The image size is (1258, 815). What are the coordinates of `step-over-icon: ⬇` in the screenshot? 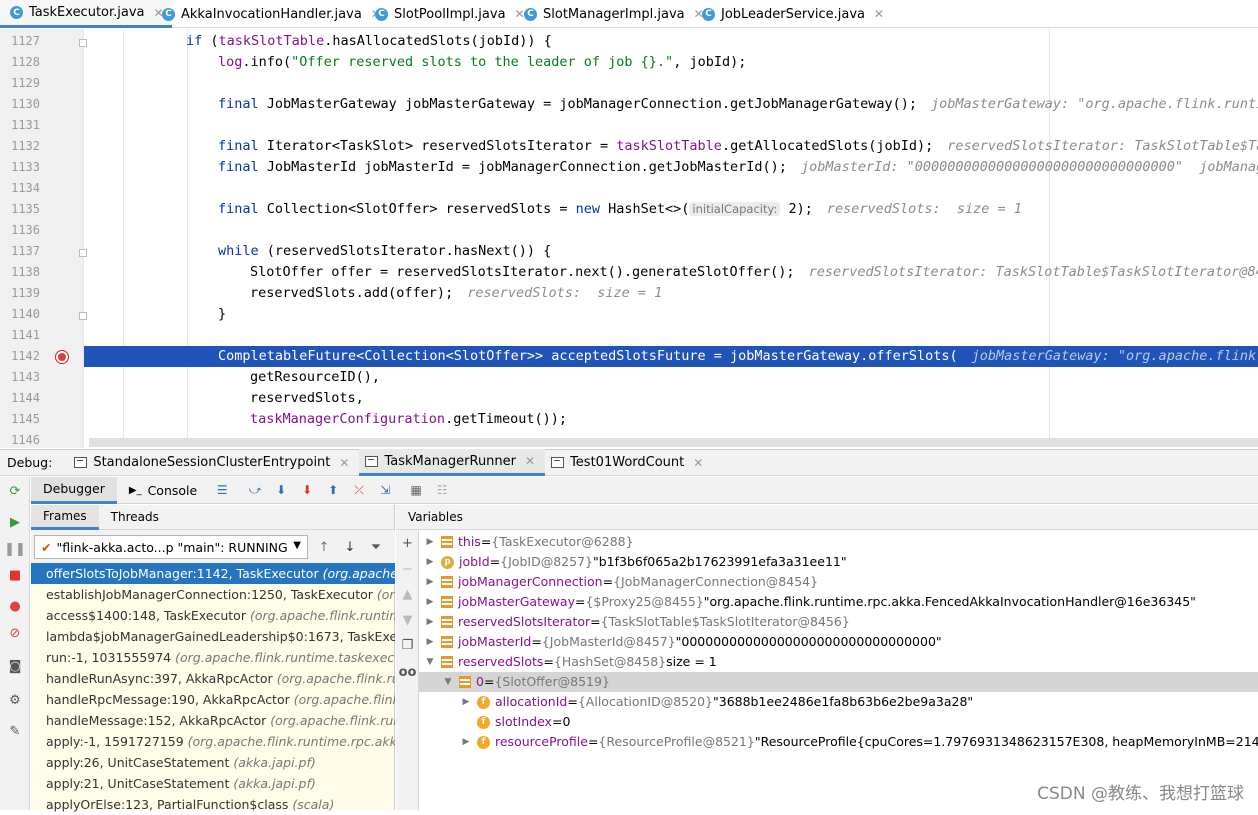 It's located at (281, 490).